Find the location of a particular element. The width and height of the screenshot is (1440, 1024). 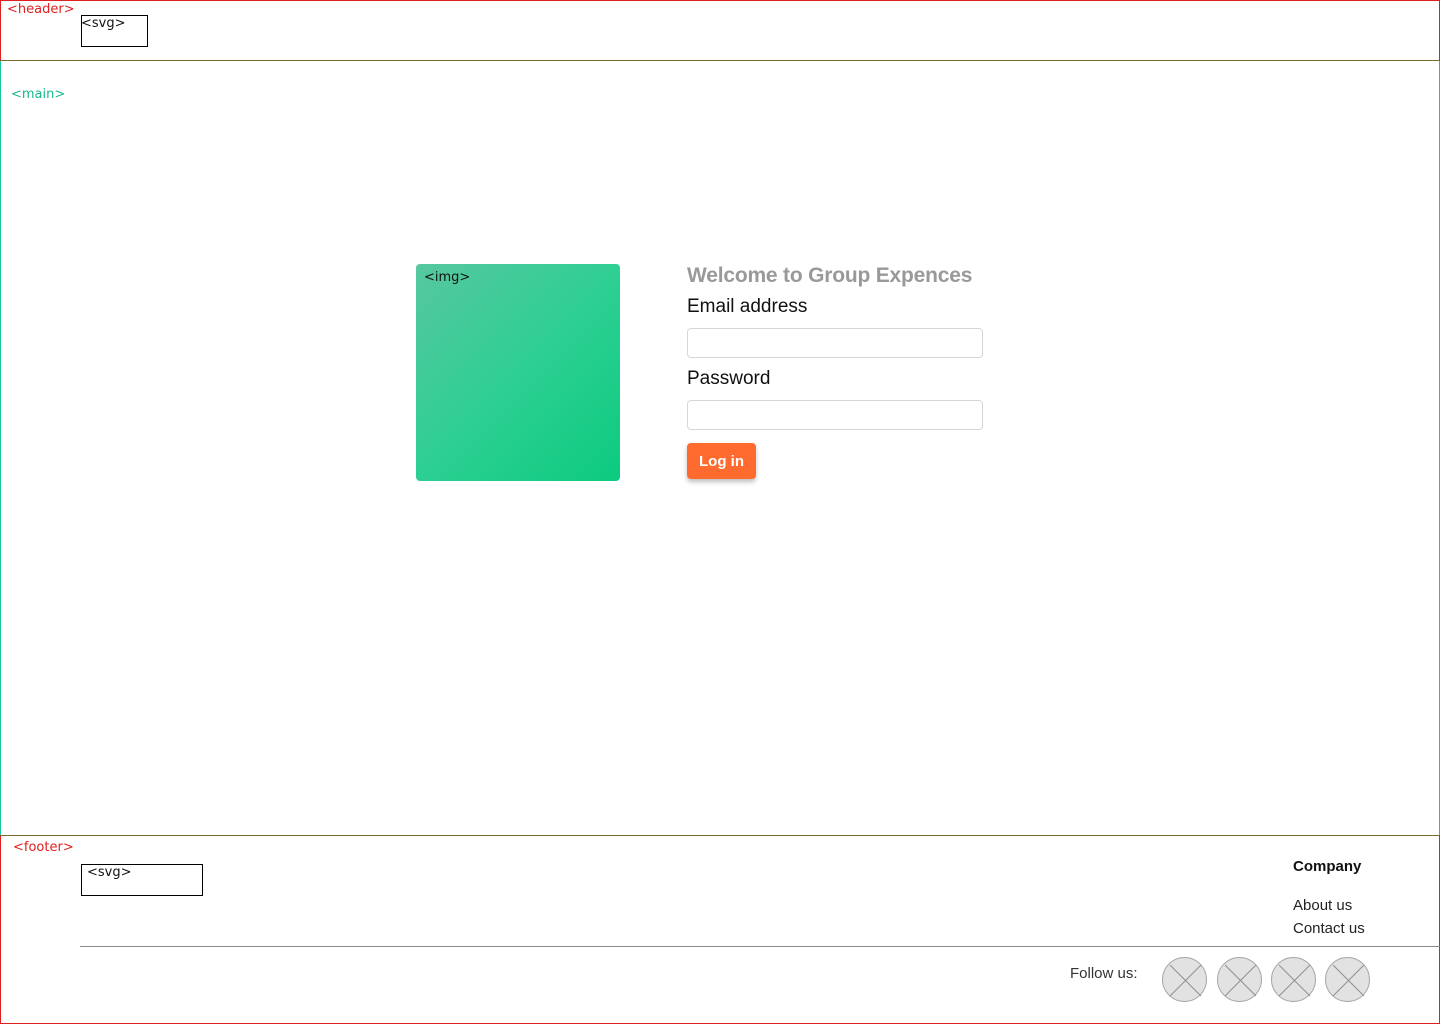

hero-image: <img> is located at coordinates (518, 372).